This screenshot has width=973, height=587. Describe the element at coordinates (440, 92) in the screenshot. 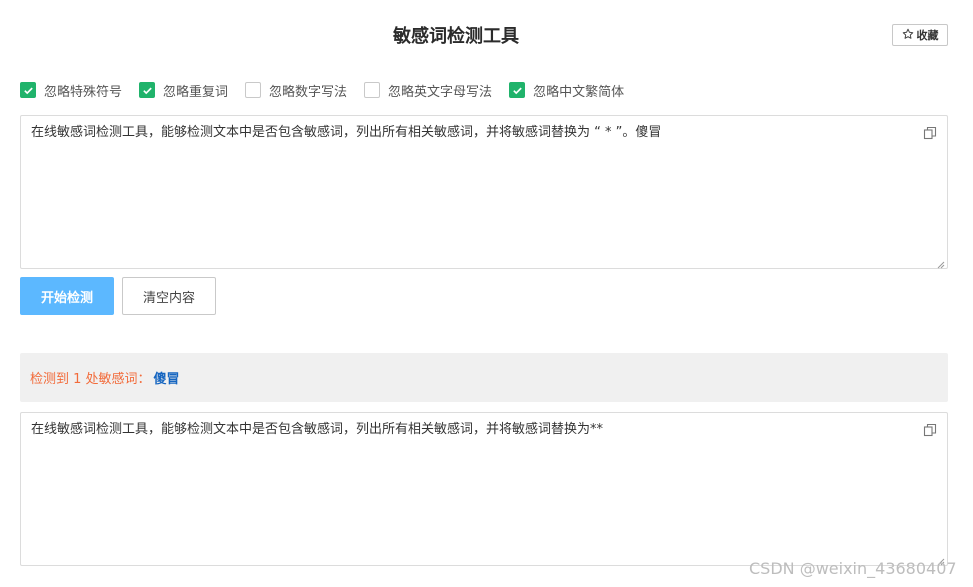

I see `option-label: 忽略英文字母写法` at that location.